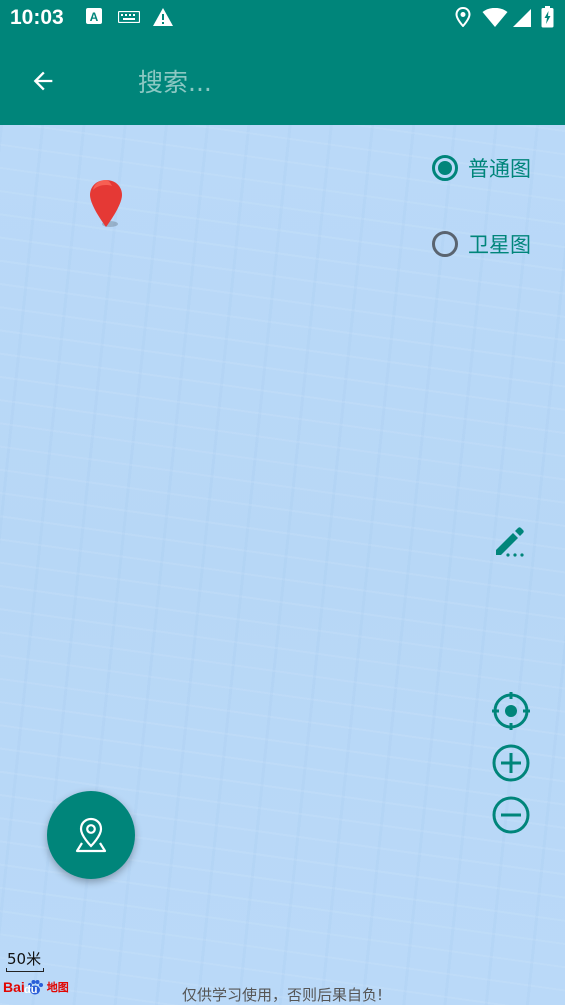 The width and height of the screenshot is (565, 1005). I want to click on location-pin-icon, so click(91, 835).